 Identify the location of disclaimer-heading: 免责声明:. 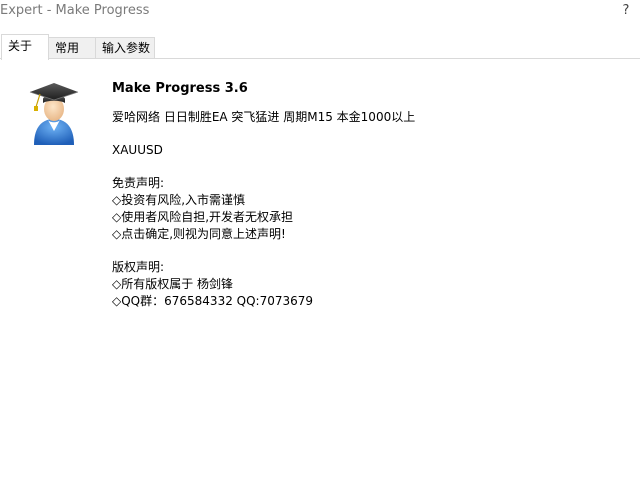
(138, 183).